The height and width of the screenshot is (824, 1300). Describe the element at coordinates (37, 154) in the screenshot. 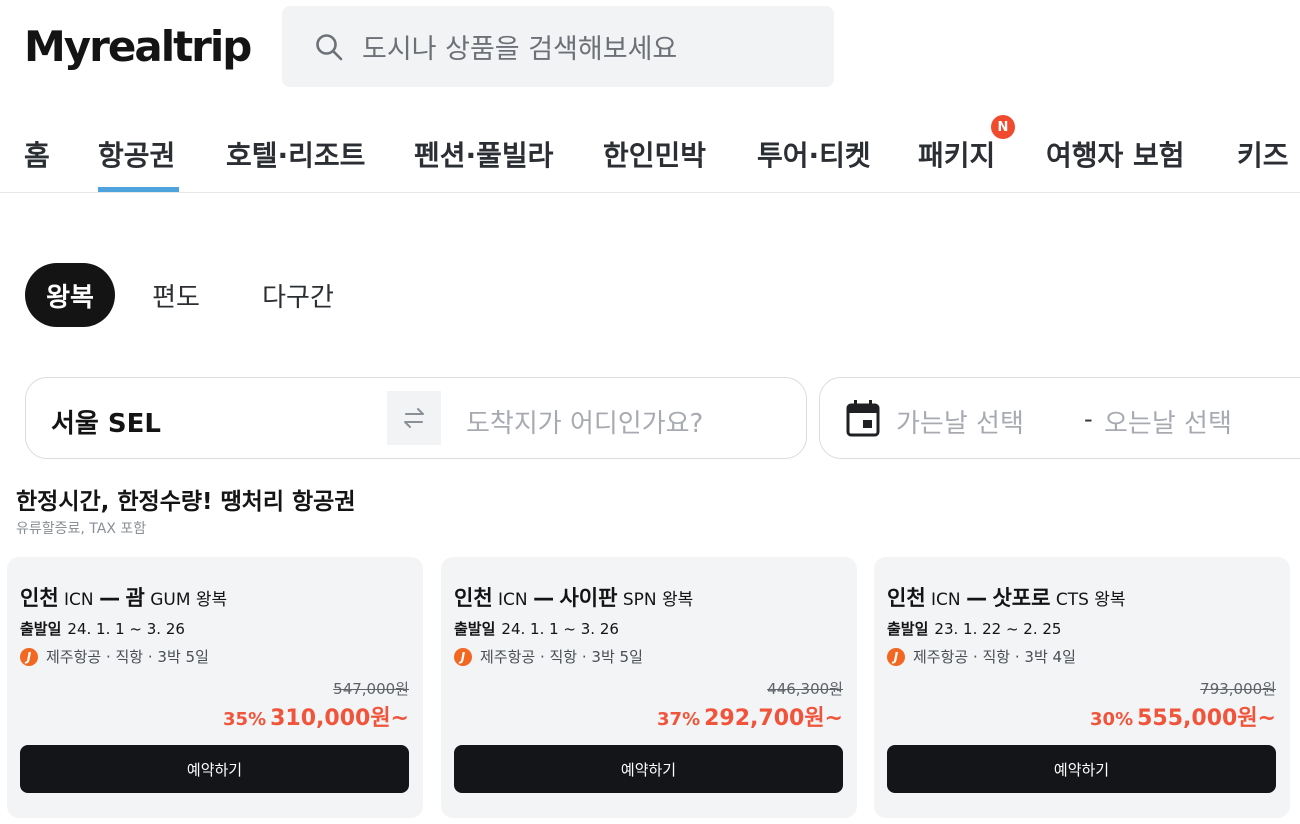

I see `nav-item-home: 홈` at that location.